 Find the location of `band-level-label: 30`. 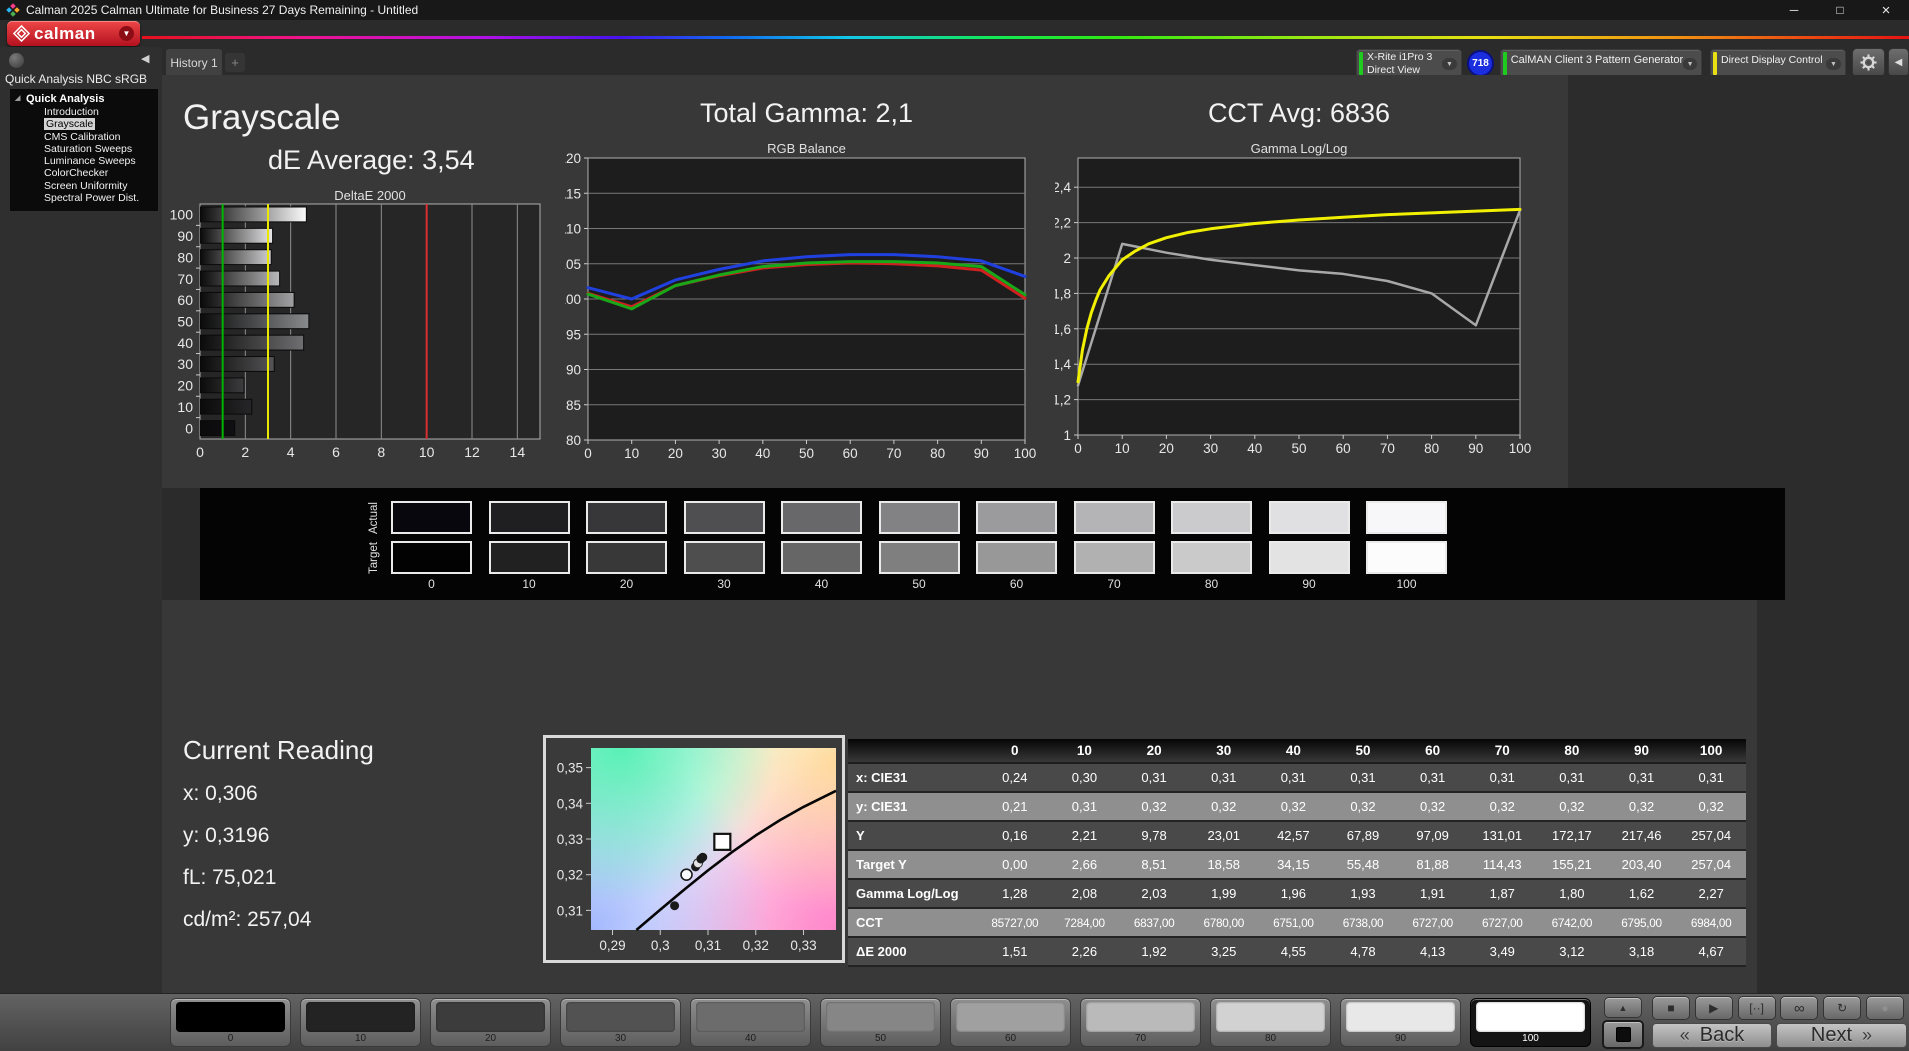

band-level-label: 30 is located at coordinates (724, 584).